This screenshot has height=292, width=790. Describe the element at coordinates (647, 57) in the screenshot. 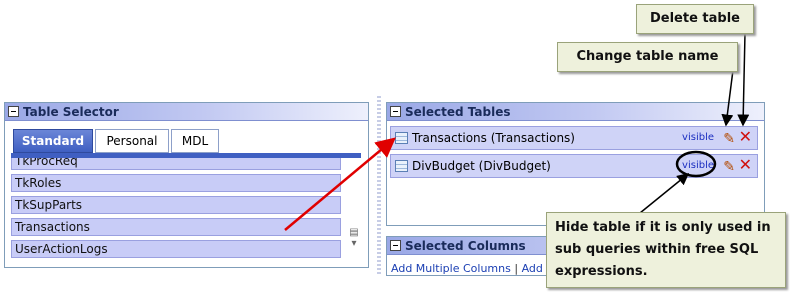

I see `callout-change-table-name: Change table name` at that location.